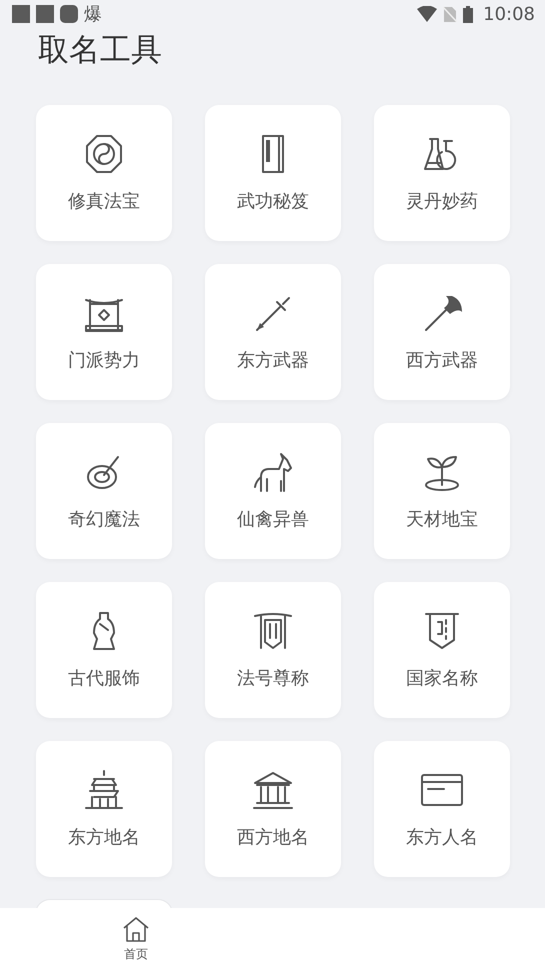  I want to click on tool-card: 东方地名, so click(104, 809).